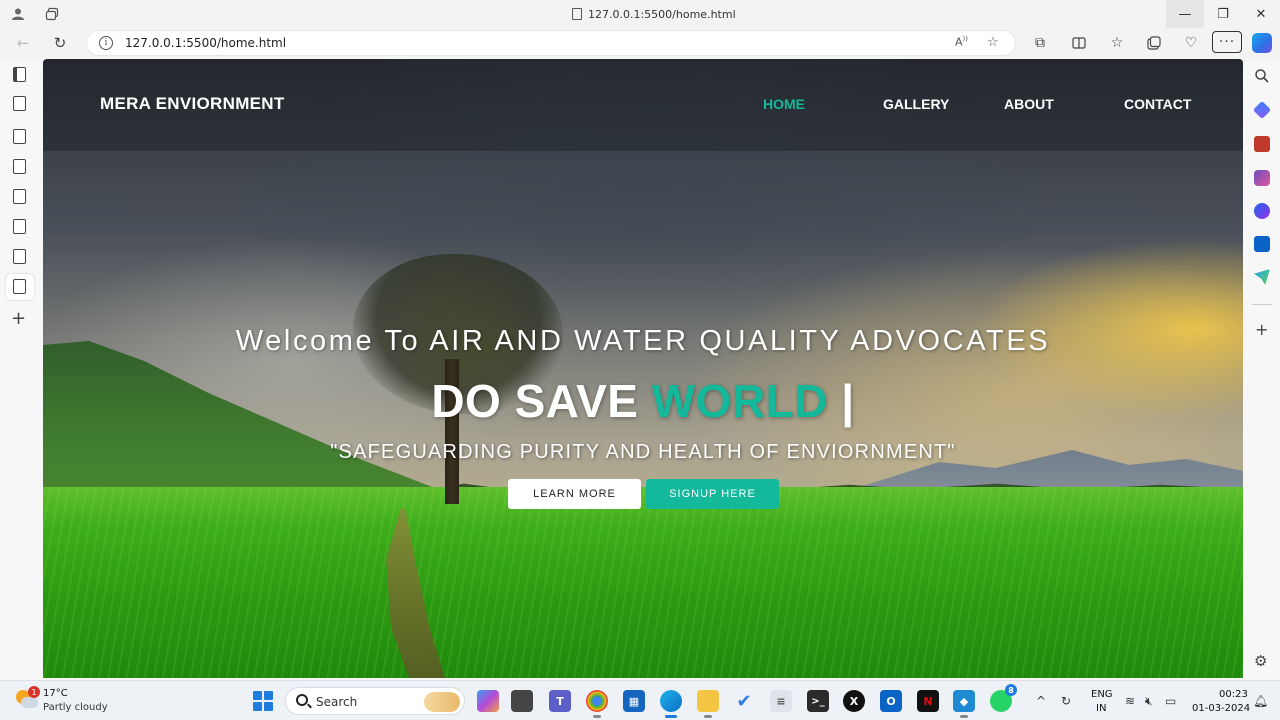 The image size is (1280, 720). What do you see at coordinates (205, 43) in the screenshot?
I see `url-text: 127.0.0.1:5500/home.html` at bounding box center [205, 43].